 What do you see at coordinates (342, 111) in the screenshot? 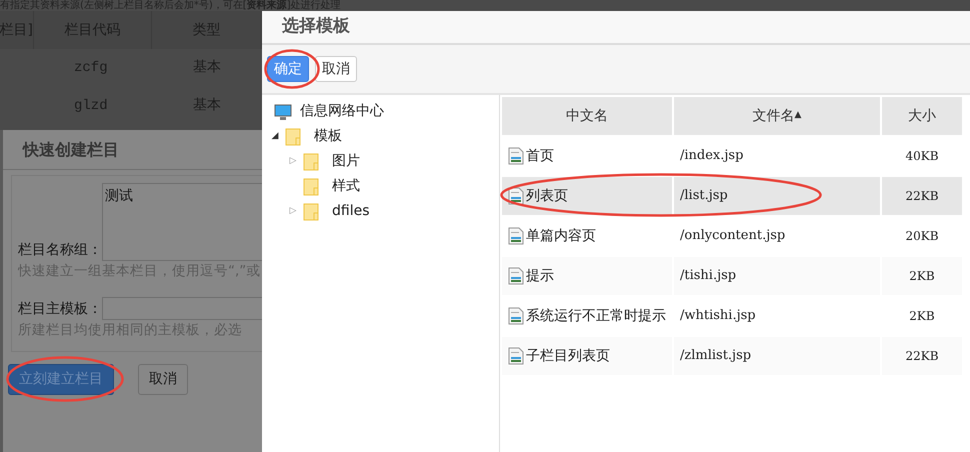
I see `tree-item: 信息网络中心` at bounding box center [342, 111].